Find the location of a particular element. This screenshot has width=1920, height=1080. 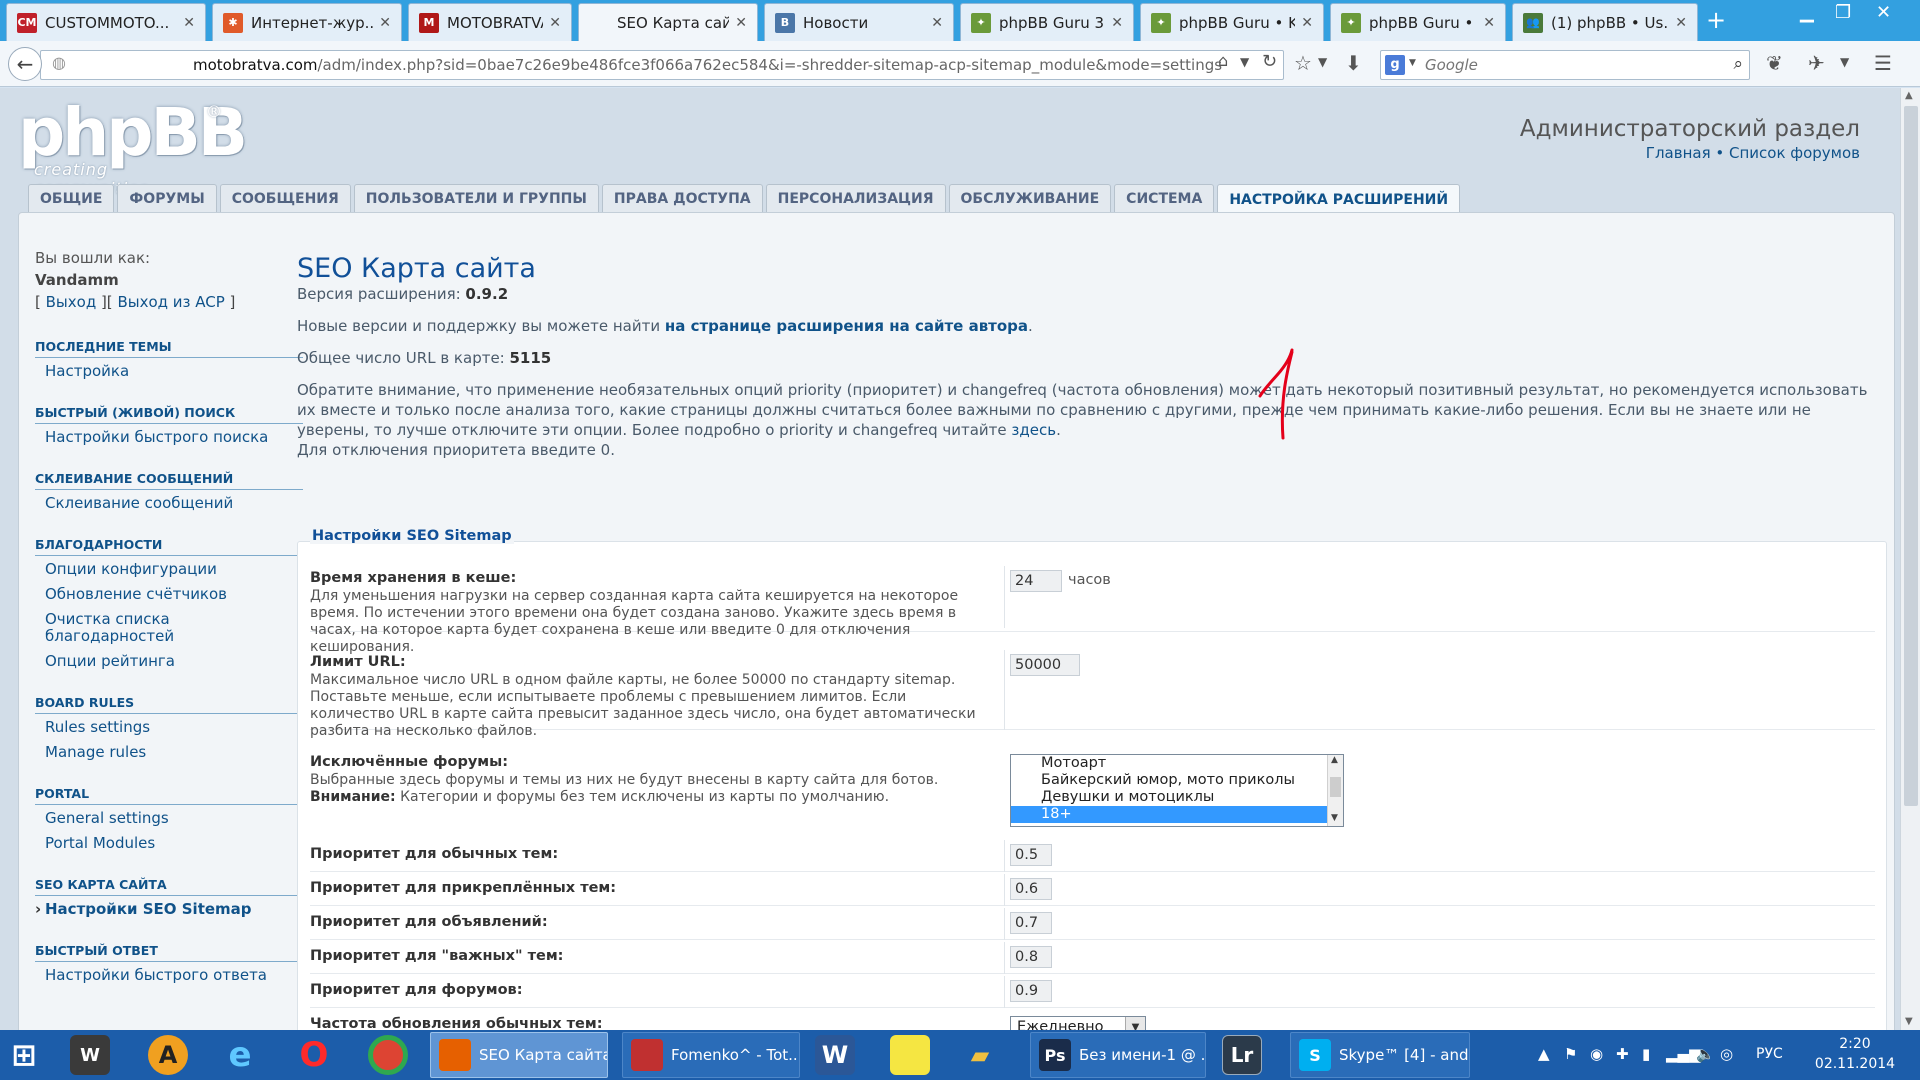

browser-tab: ✦ phpBB Guru • ... ✕ is located at coordinates (1418, 22).